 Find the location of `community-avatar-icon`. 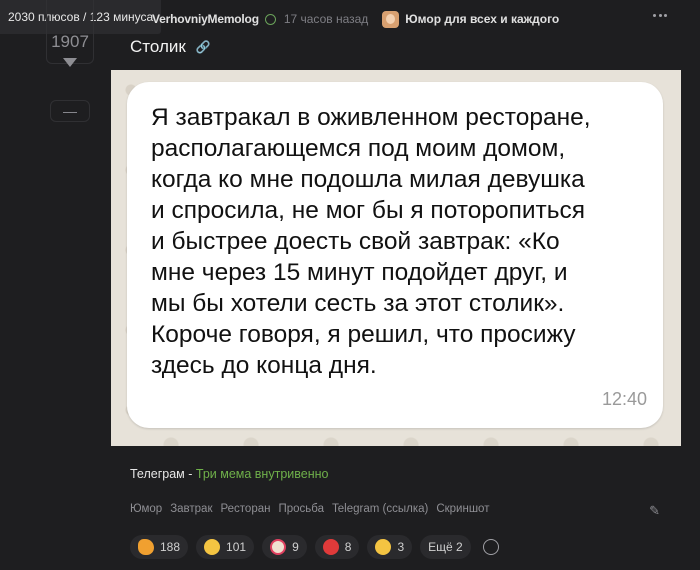

community-avatar-icon is located at coordinates (391, 19).